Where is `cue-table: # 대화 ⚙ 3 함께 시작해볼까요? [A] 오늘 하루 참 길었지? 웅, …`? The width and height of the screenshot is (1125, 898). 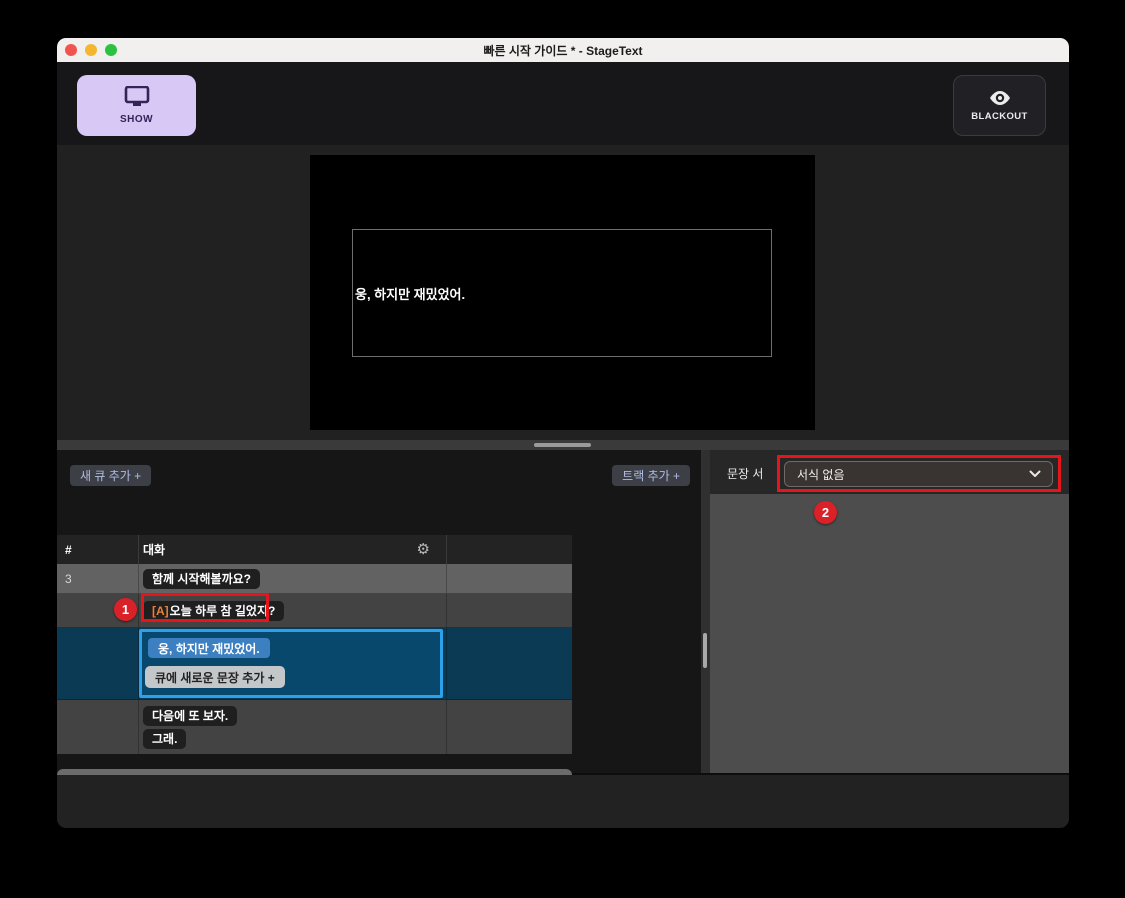 cue-table: # 대화 ⚙ 3 함께 시작해볼까요? [A] 오늘 하루 참 길었지? 웅, … is located at coordinates (314, 644).